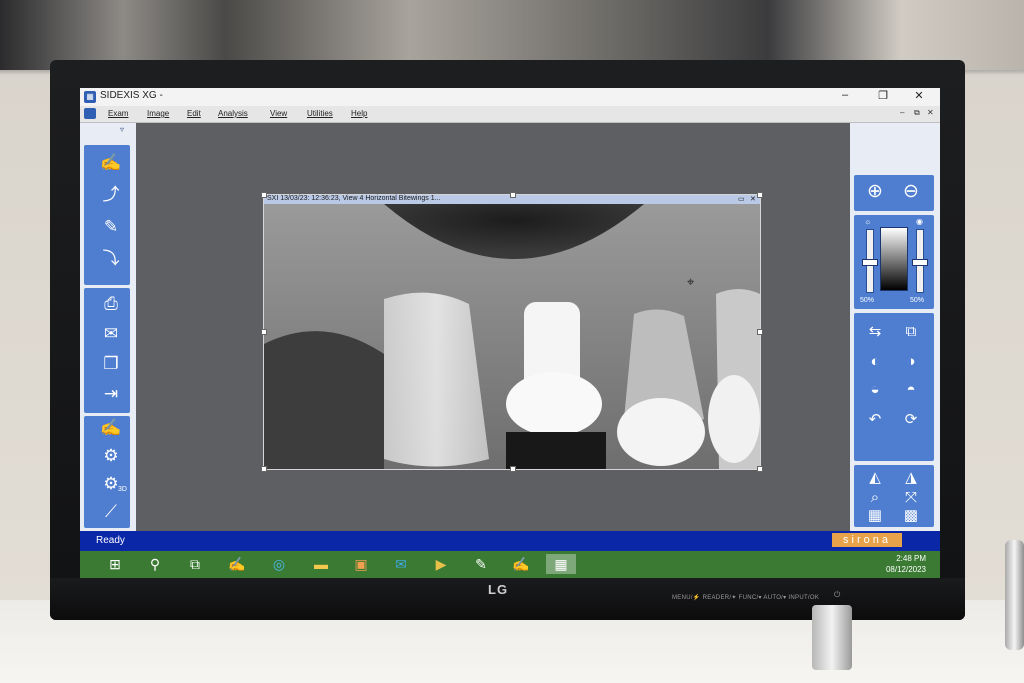 Image resolution: width=1024 pixels, height=683 pixels. Describe the element at coordinates (875, 390) in the screenshot. I see `filter-c-icon: ◒` at that location.